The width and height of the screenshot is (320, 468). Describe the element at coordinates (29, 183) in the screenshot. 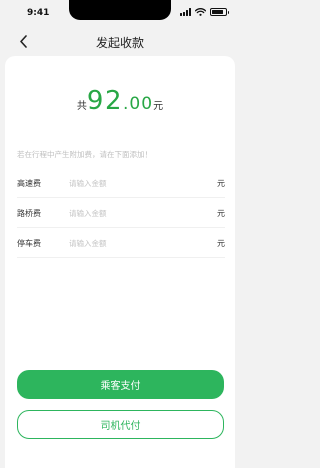

I see `fee-label: 高速费` at that location.